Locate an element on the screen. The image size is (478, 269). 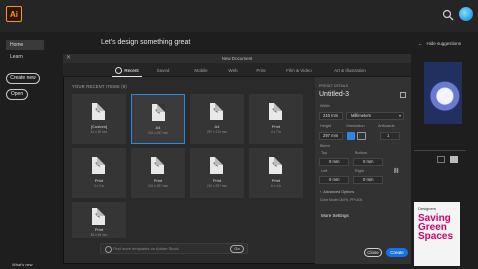
advanced-options-toggle: › Advanced Options is located at coordinates (337, 192).